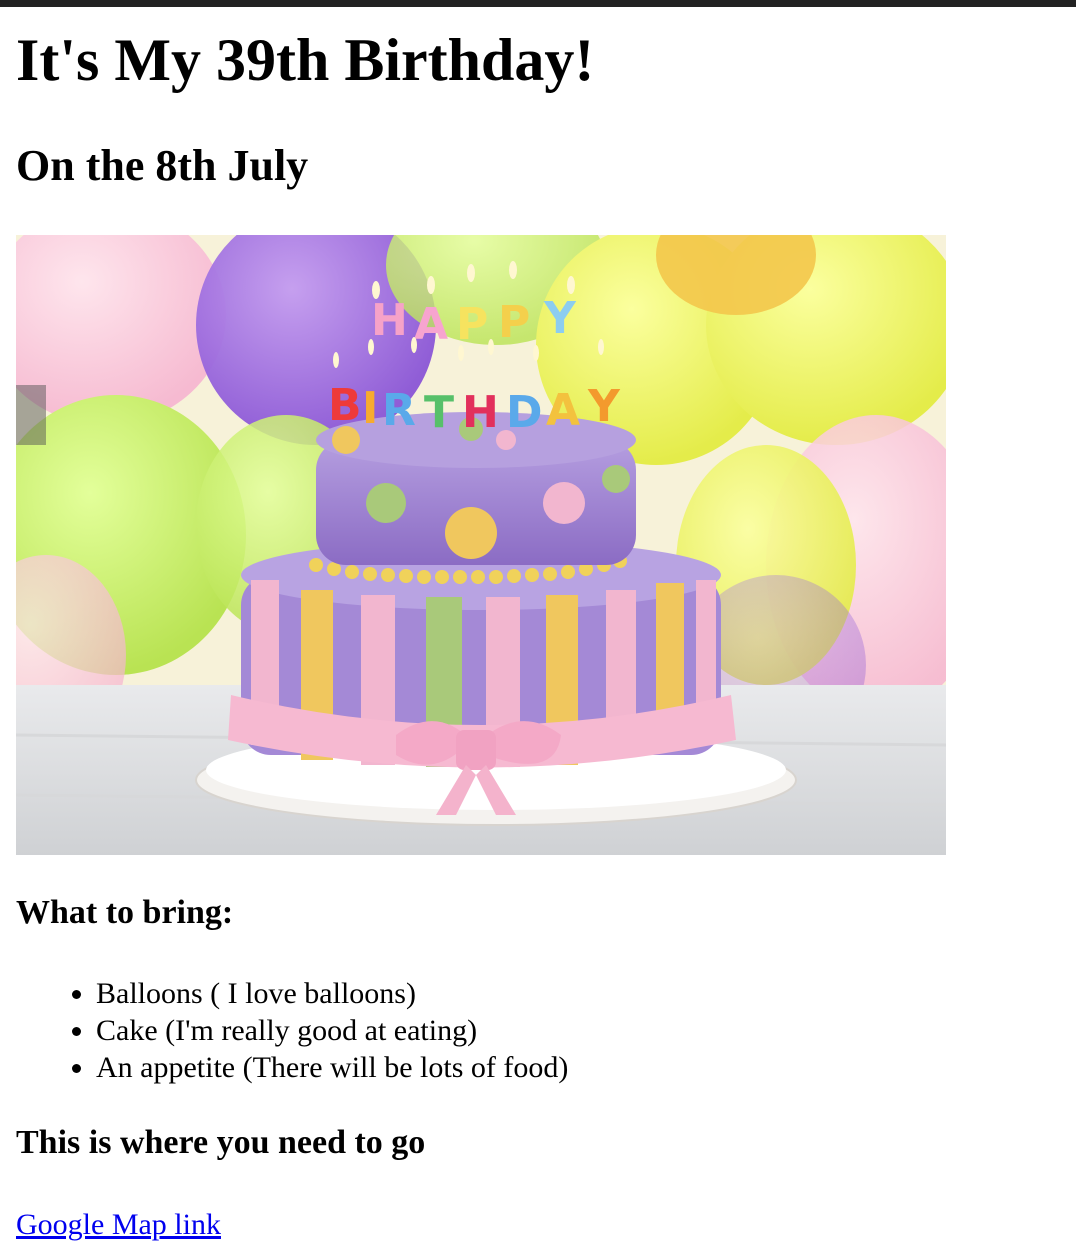 The height and width of the screenshot is (1247, 1076). Describe the element at coordinates (345, 405) in the screenshot. I see `svg-text: B` at that location.